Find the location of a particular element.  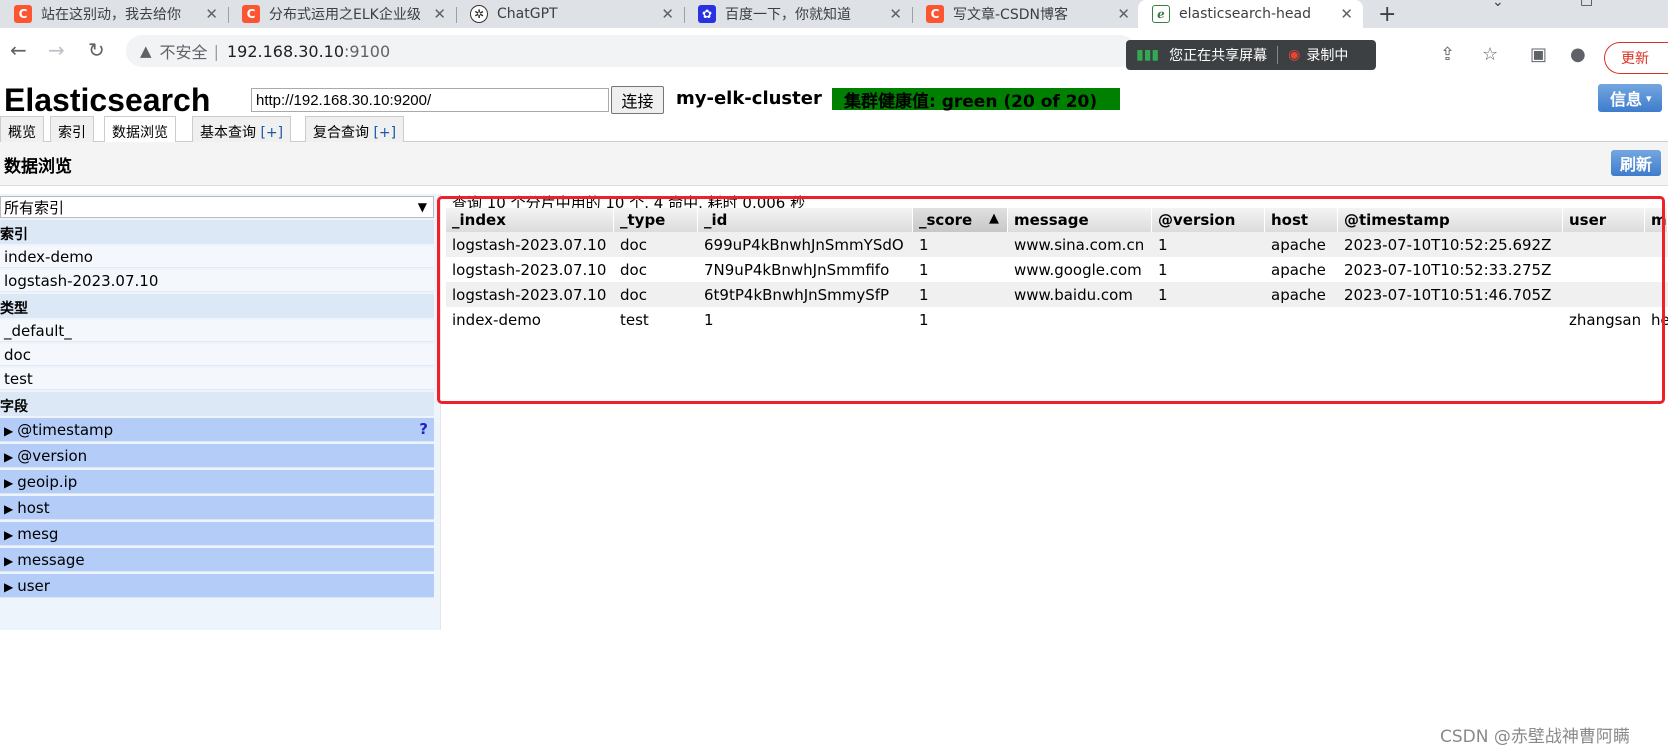

tab-title: ChatGPT is located at coordinates (527, 14).